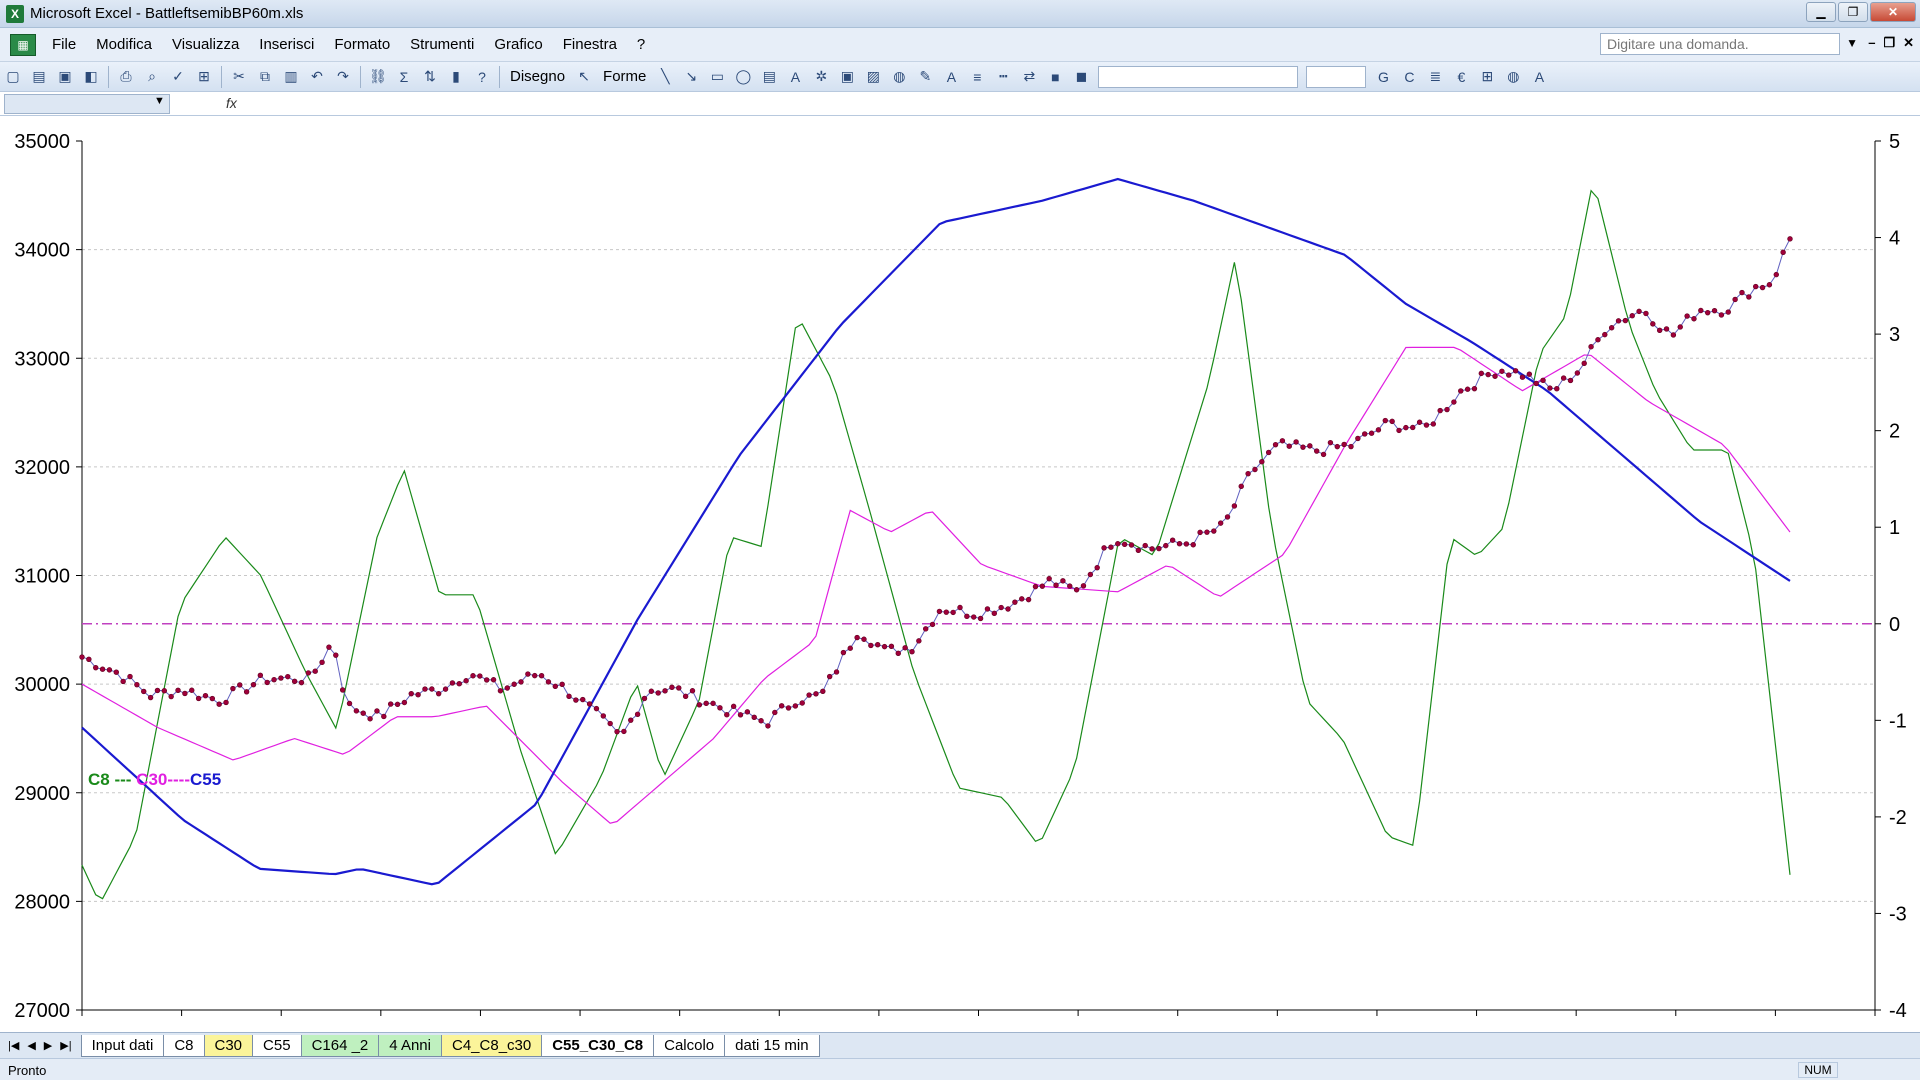 This screenshot has height=1080, width=1920. Describe the element at coordinates (624, 76) in the screenshot. I see `forme-menu: Forme` at that location.